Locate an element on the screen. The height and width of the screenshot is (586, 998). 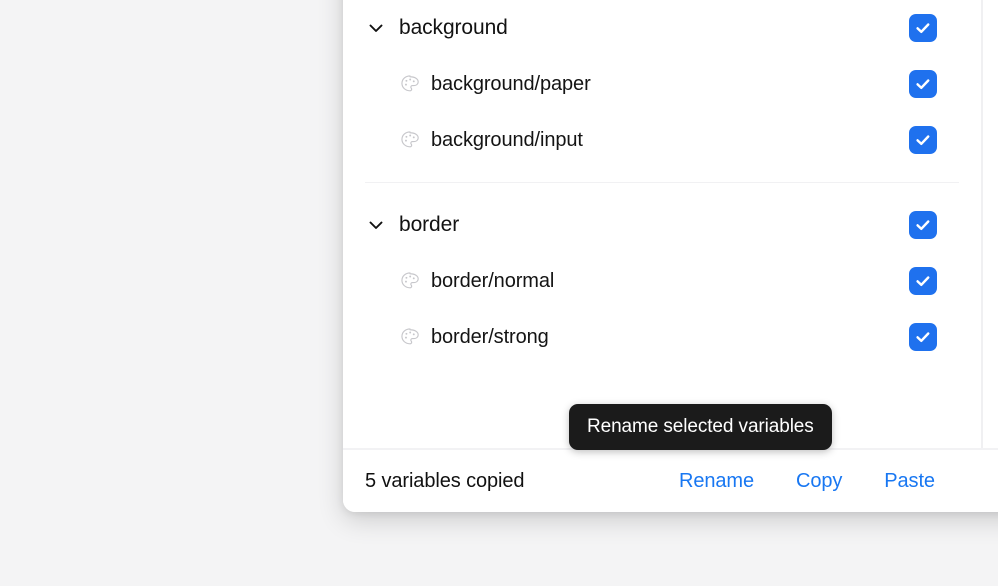
status-text: 5 variables copied is located at coordinates (445, 480).